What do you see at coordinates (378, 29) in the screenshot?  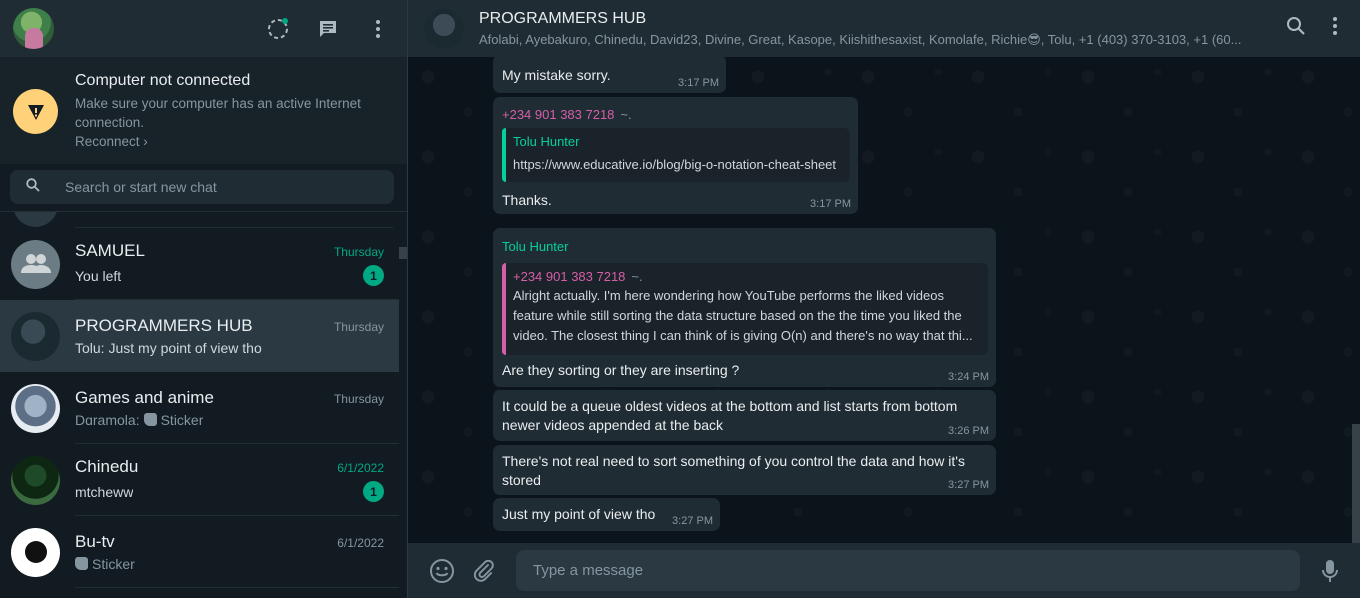 I see `menu-icon` at bounding box center [378, 29].